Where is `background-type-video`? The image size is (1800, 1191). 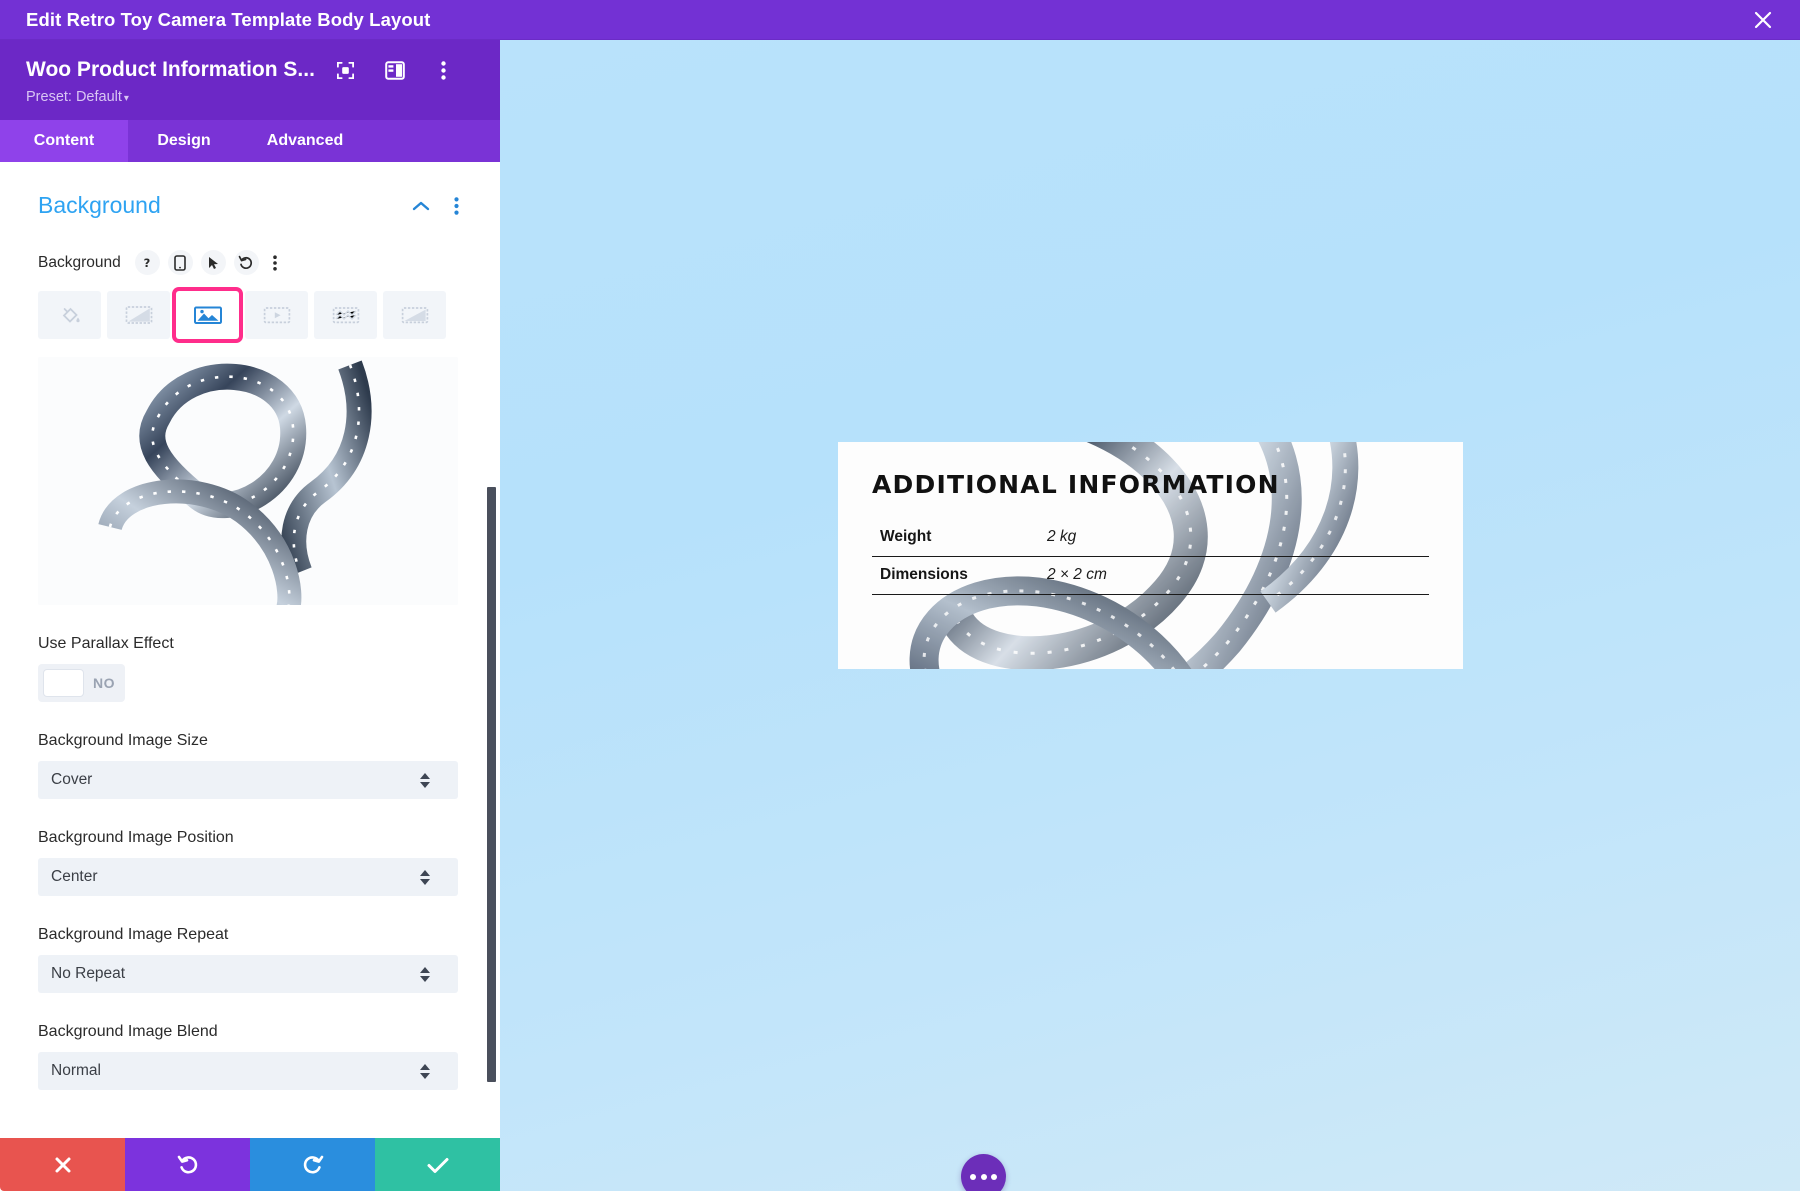
background-type-video is located at coordinates (276, 315).